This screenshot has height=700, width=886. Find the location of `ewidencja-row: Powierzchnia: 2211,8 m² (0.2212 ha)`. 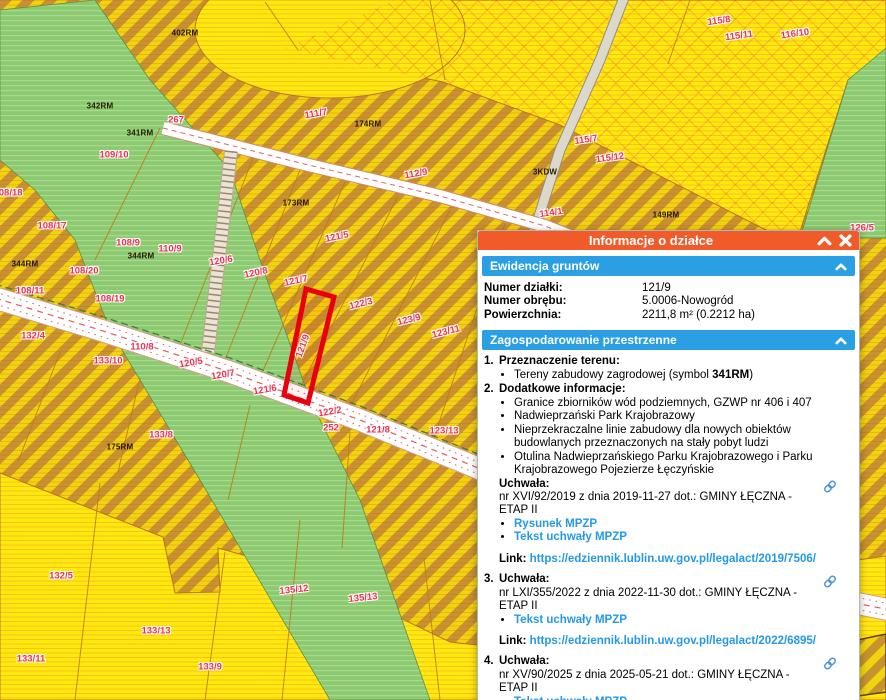

ewidencja-row: Powierzchnia: 2211,8 m² (0.2212 ha) is located at coordinates (668, 315).